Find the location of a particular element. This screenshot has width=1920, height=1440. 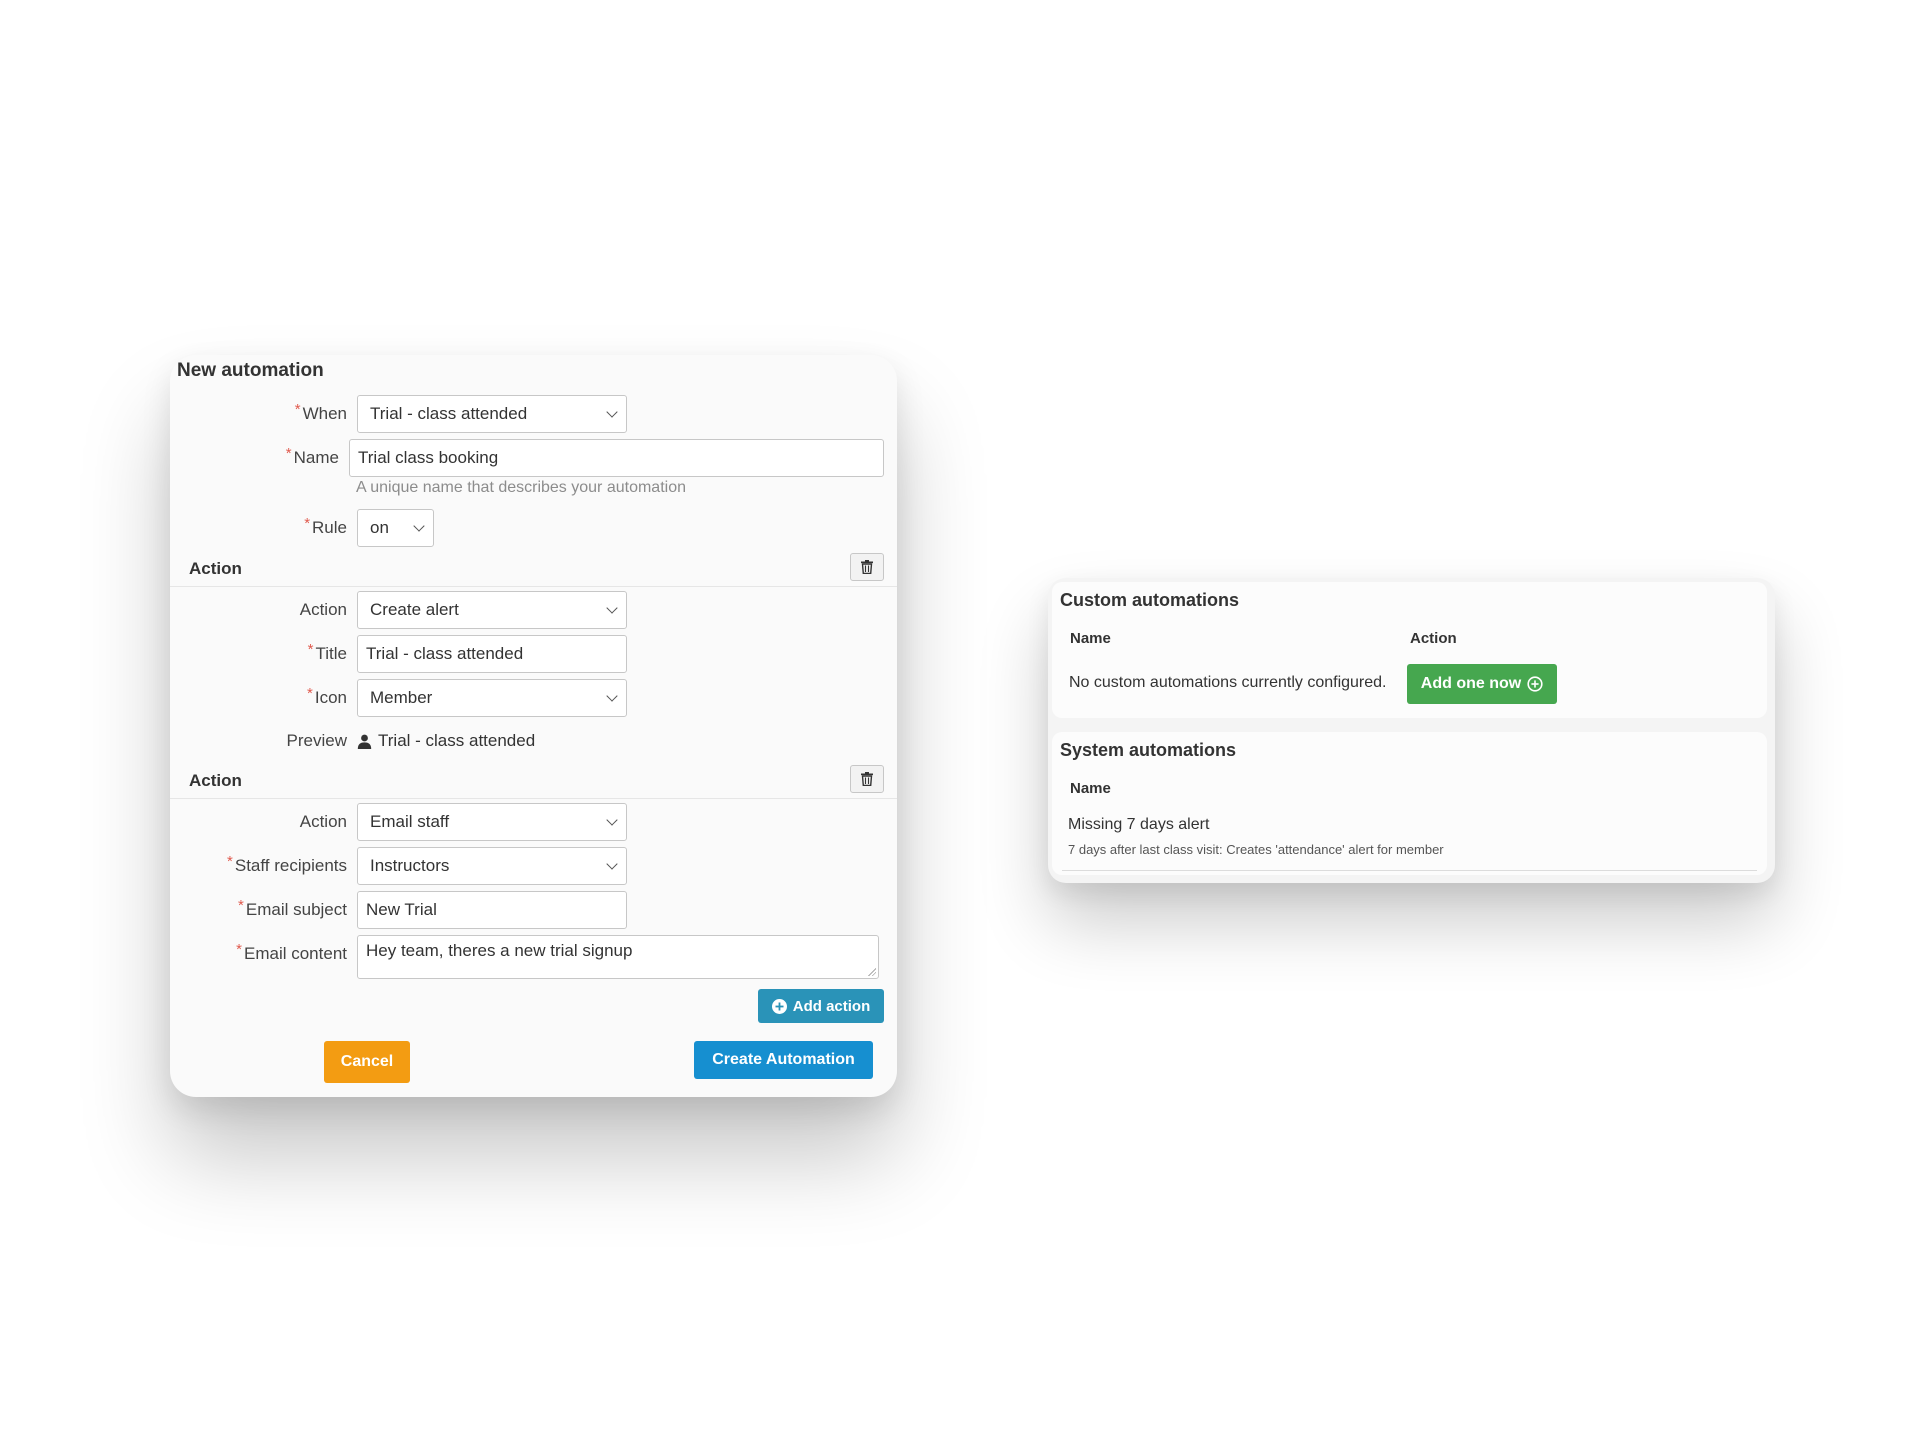

email-content-label: * Email content is located at coordinates (291, 952).